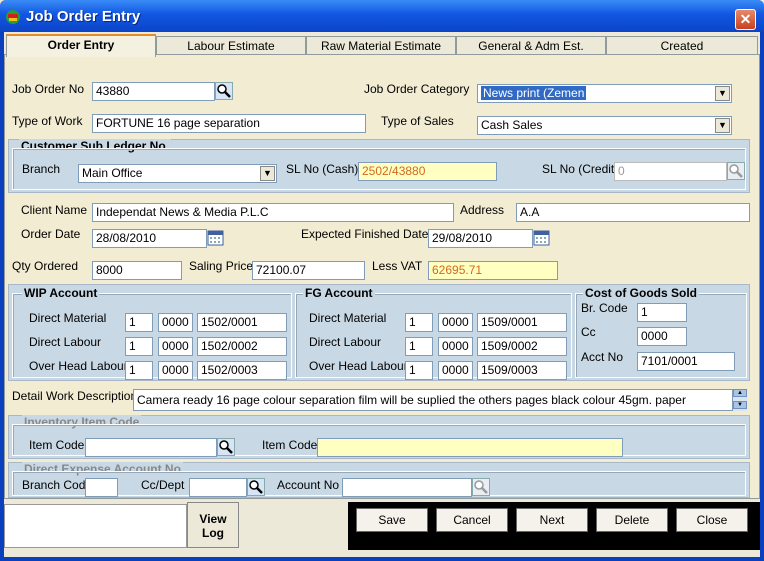 This screenshot has height=561, width=764. What do you see at coordinates (83, 16) in the screenshot?
I see `window-title: Job Order Entry` at bounding box center [83, 16].